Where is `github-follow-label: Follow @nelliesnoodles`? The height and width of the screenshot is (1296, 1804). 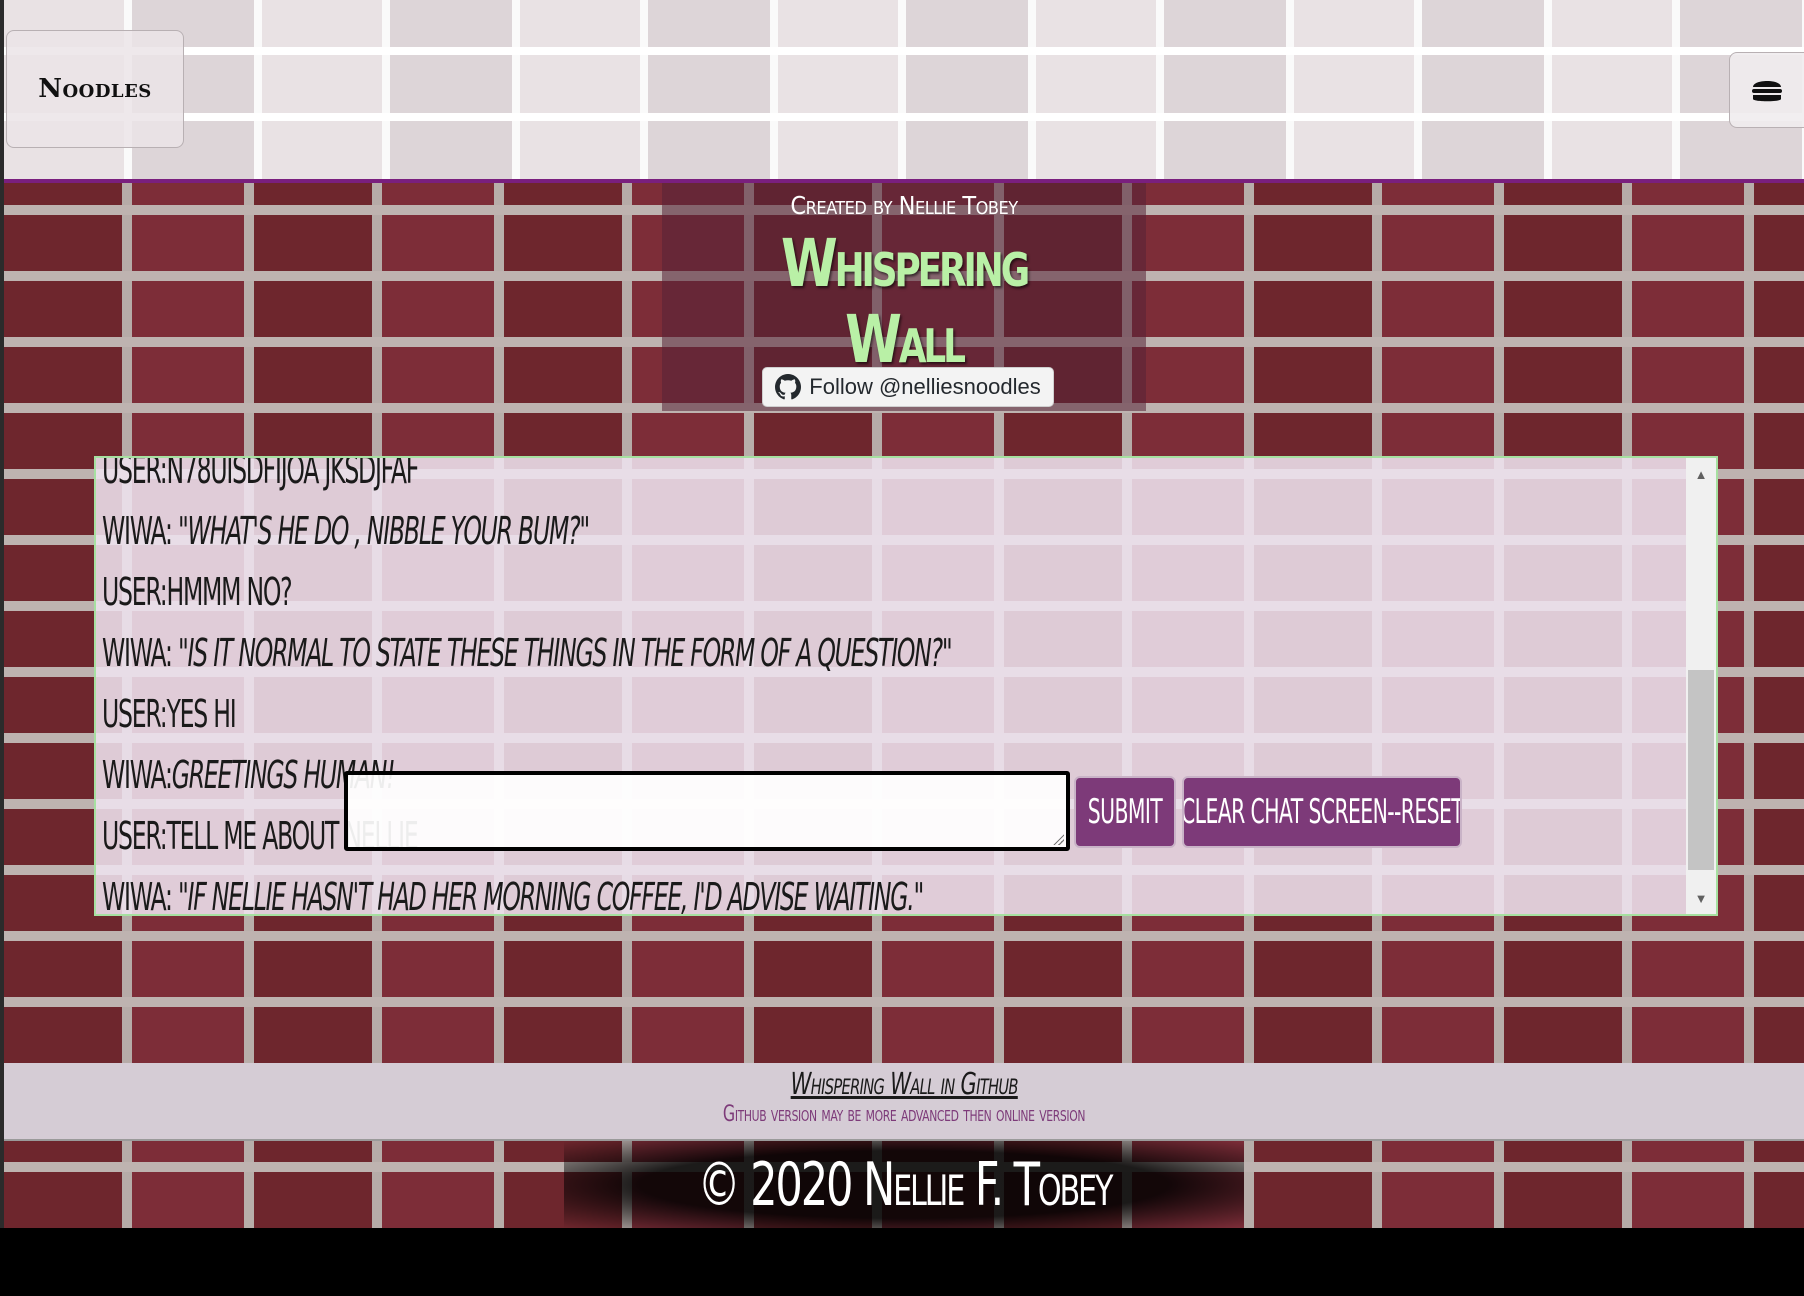 github-follow-label: Follow @nelliesnoodles is located at coordinates (925, 386).